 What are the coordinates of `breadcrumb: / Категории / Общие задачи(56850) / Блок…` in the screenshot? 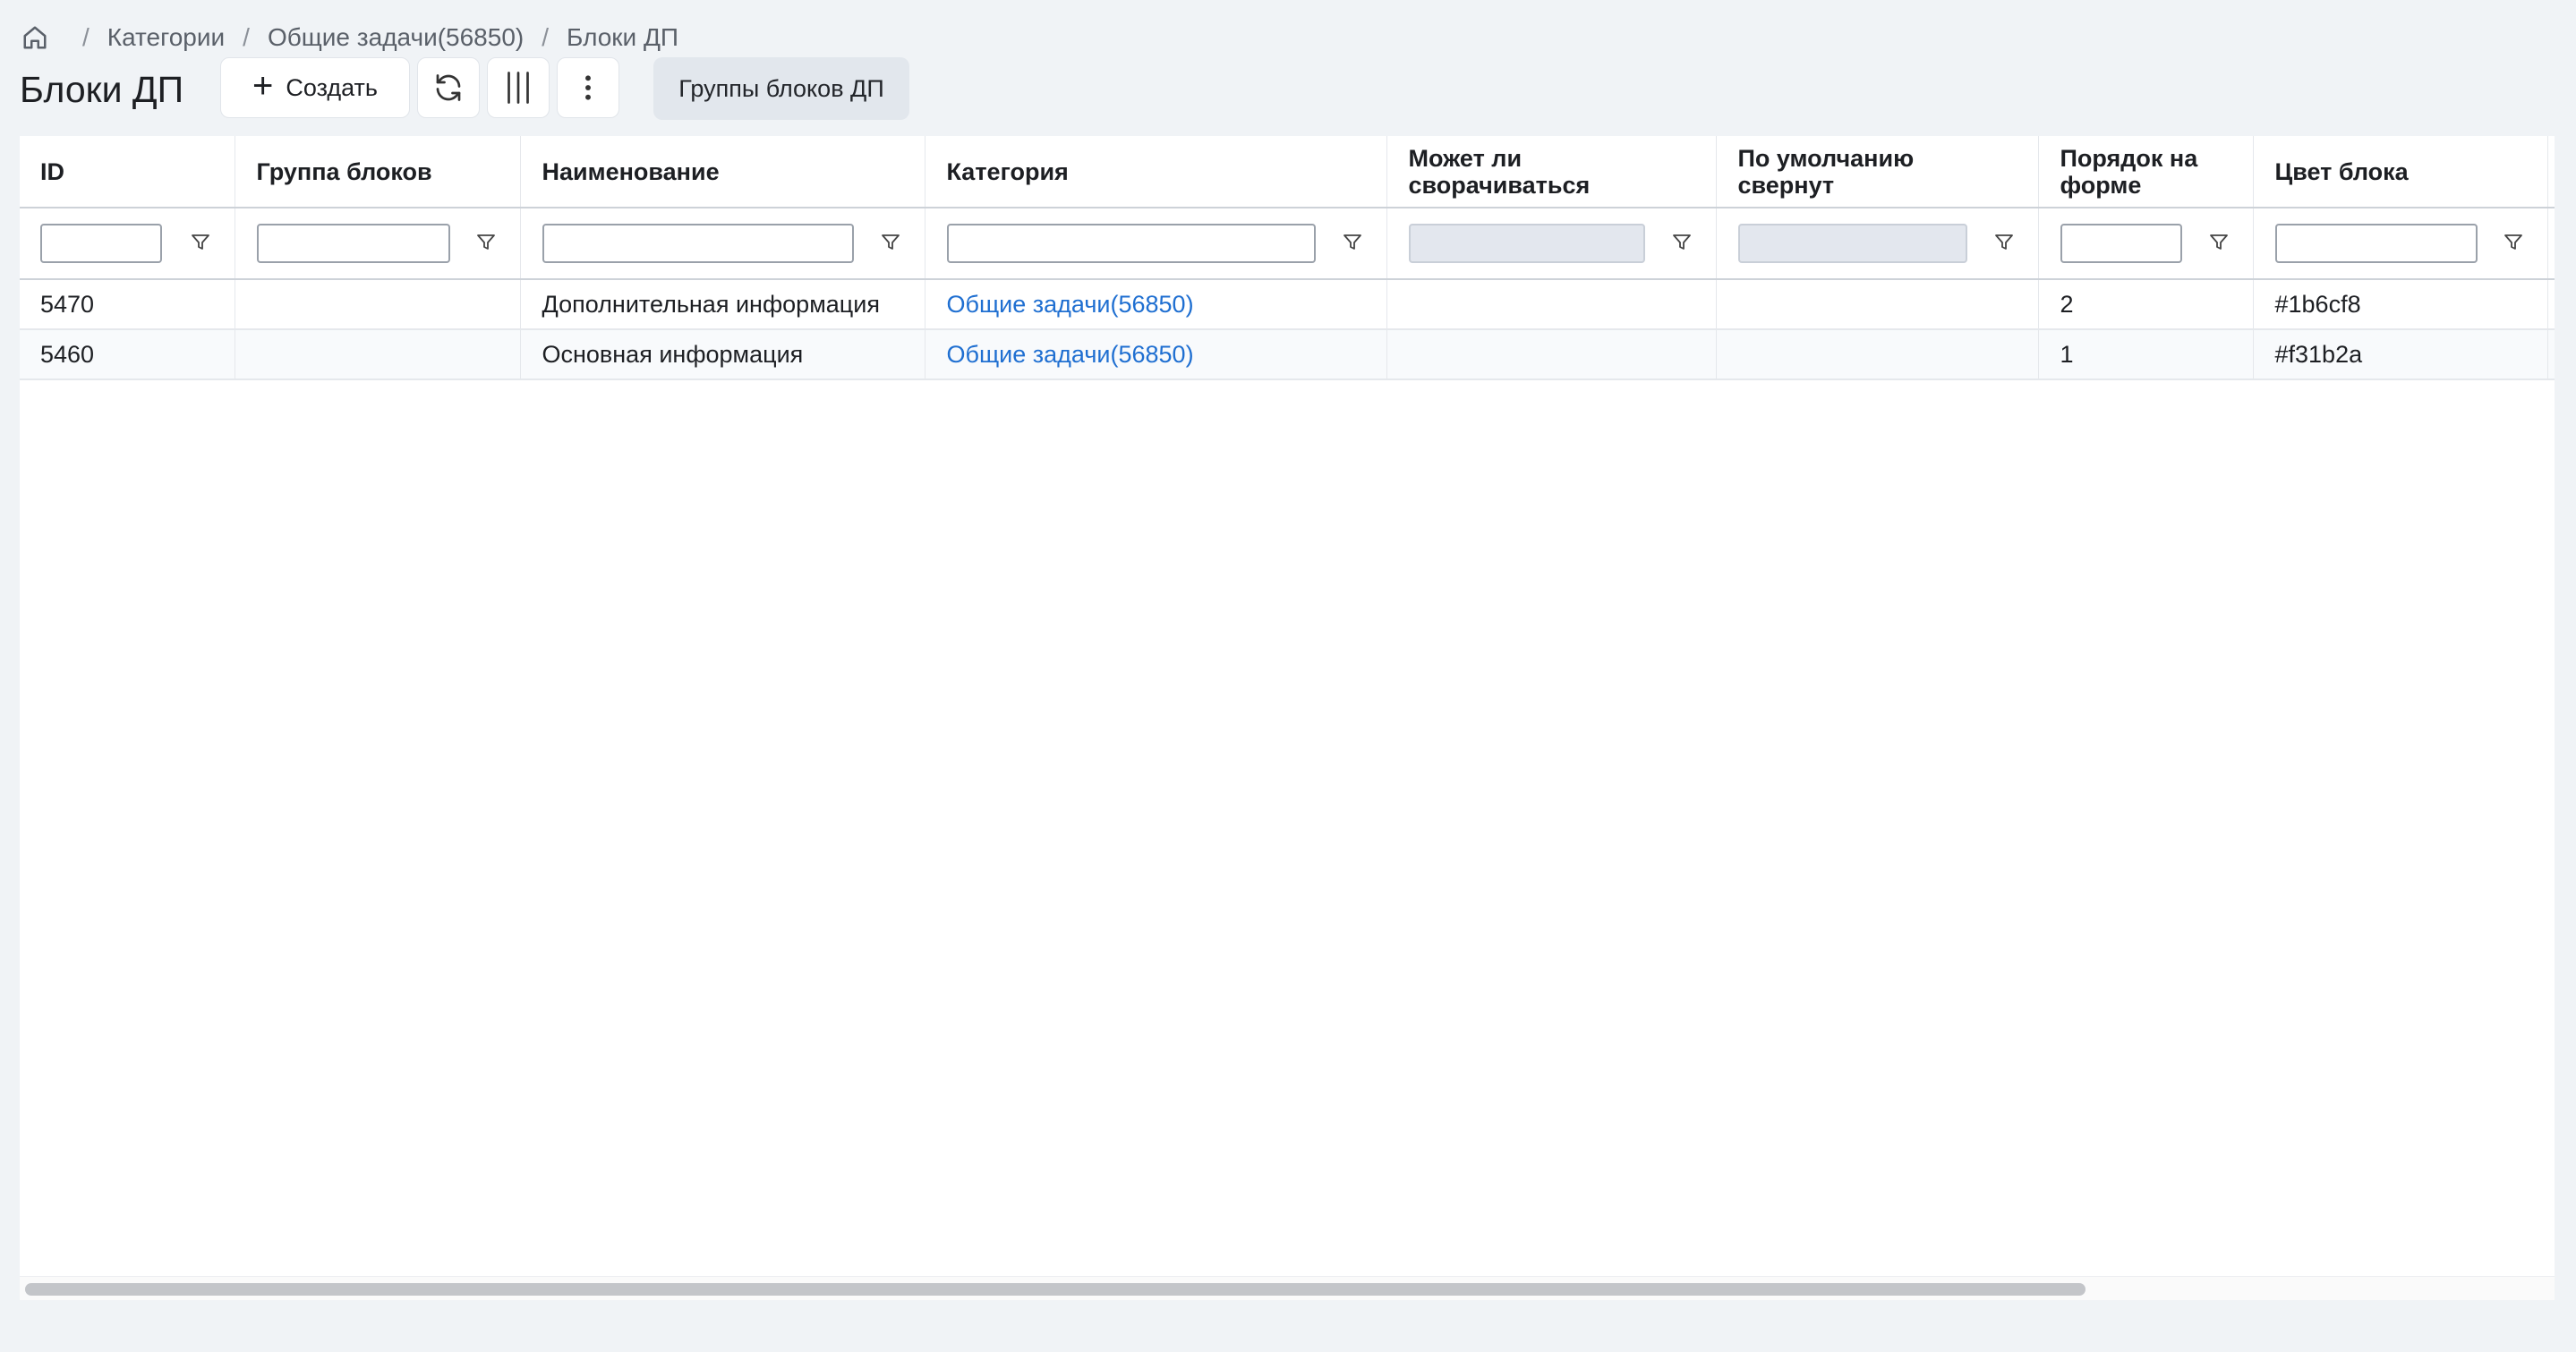 It's located at (349, 37).